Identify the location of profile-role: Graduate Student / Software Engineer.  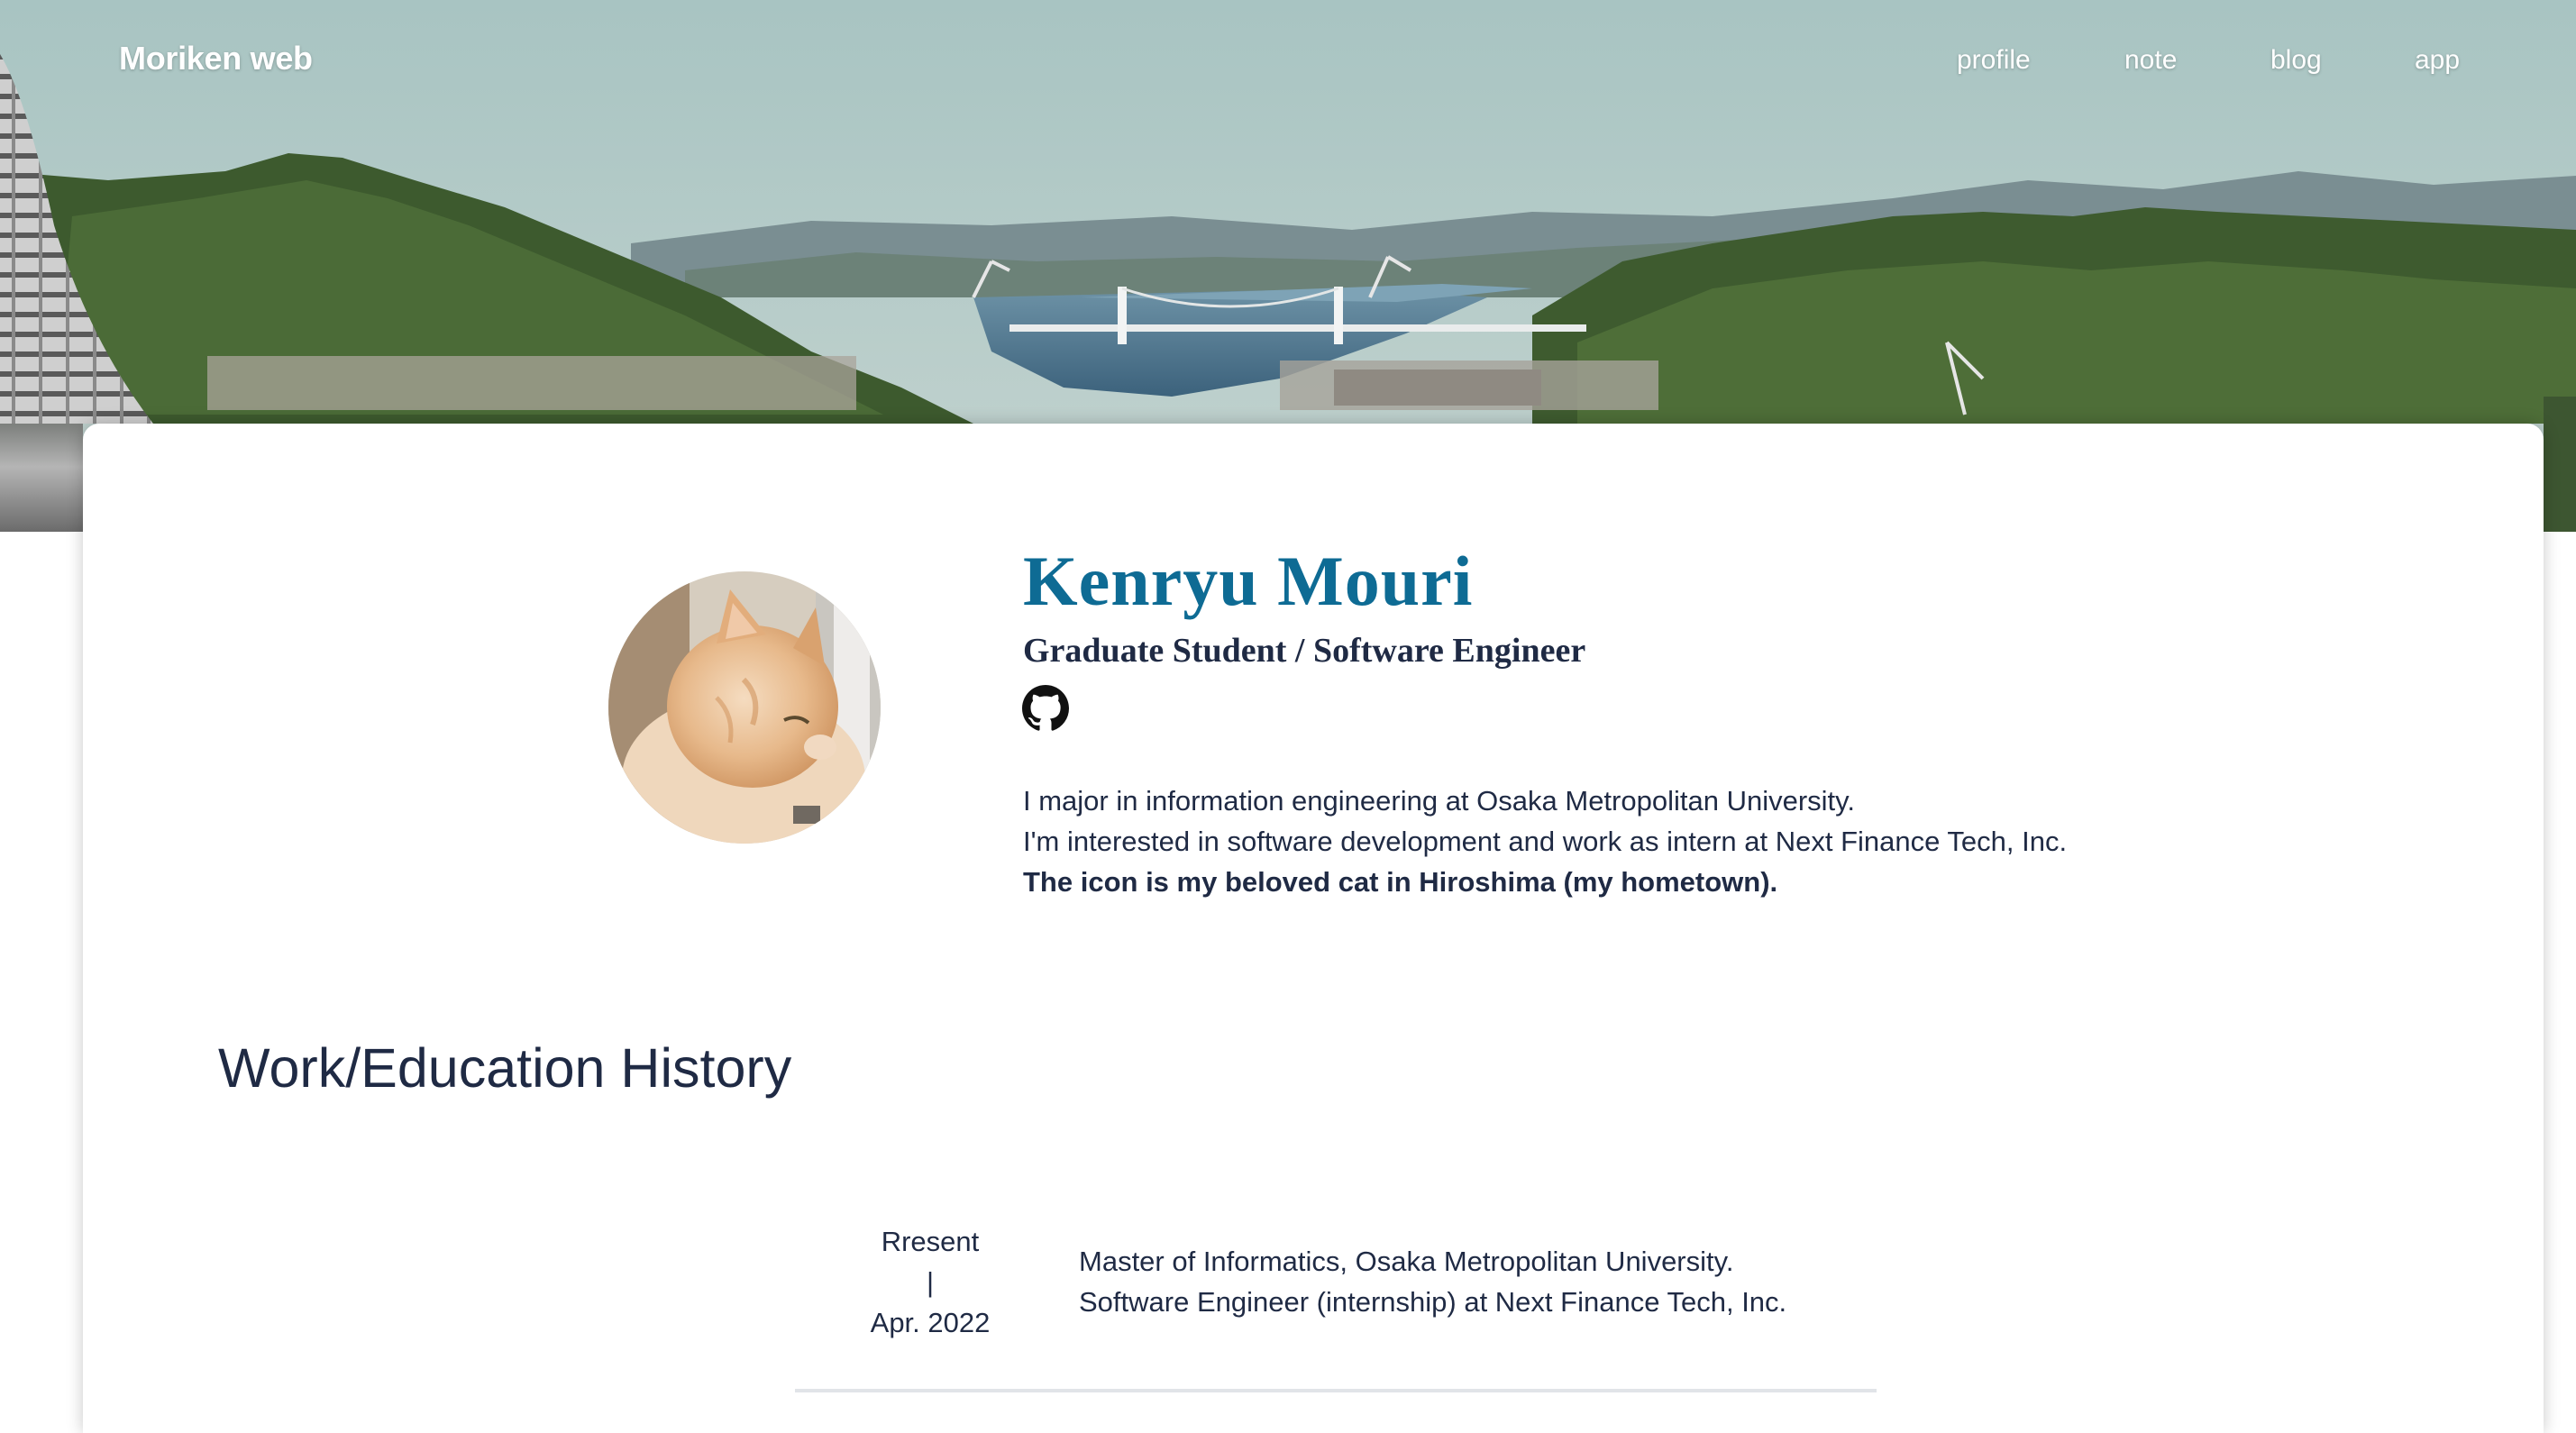
(1304, 651).